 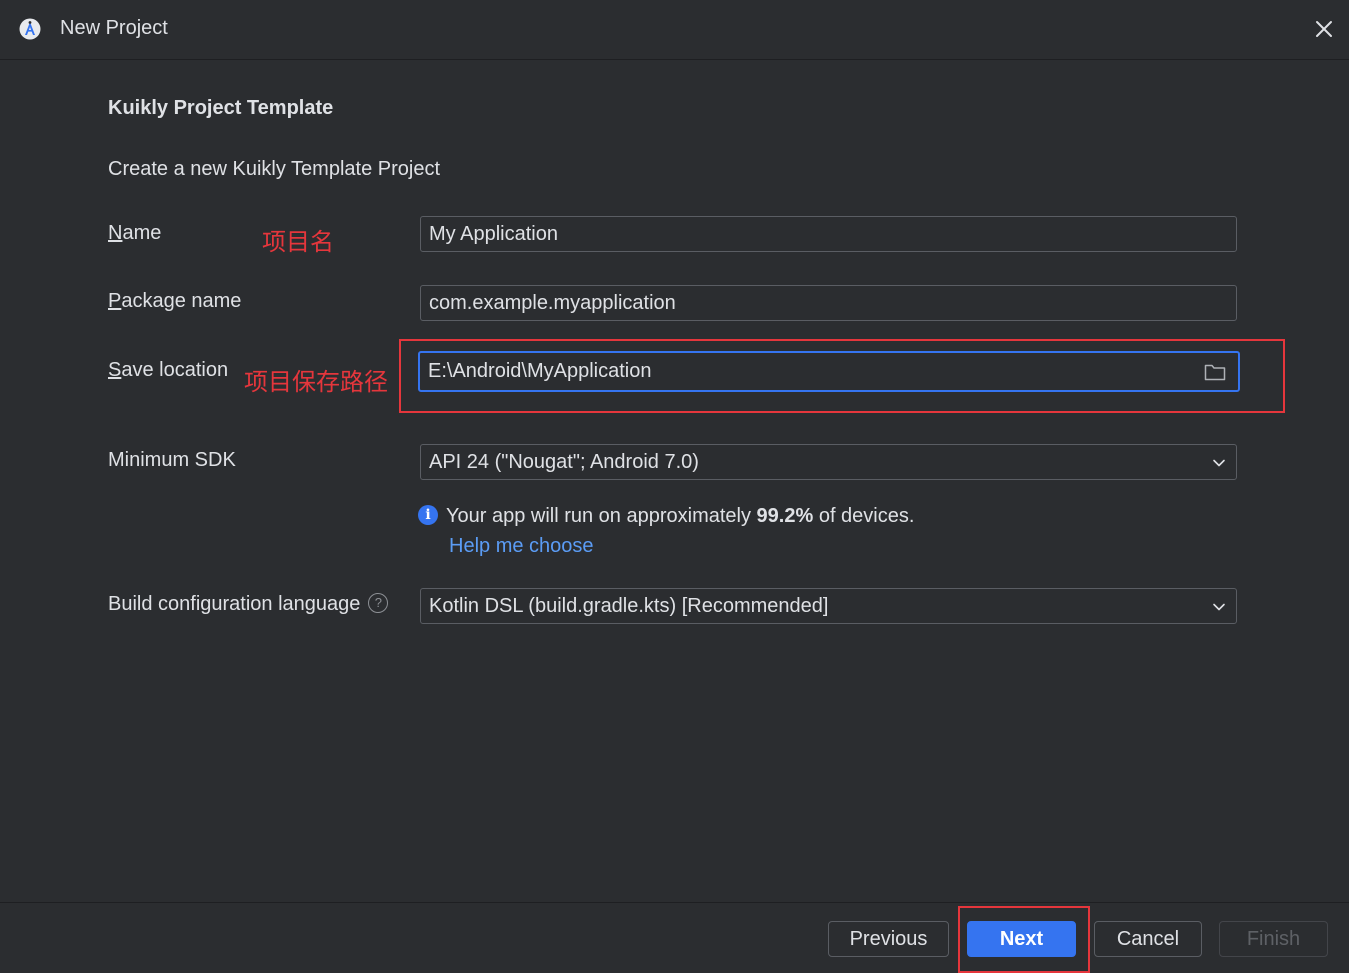 What do you see at coordinates (115, 301) in the screenshot?
I see `package-label-mnemonic: P` at bounding box center [115, 301].